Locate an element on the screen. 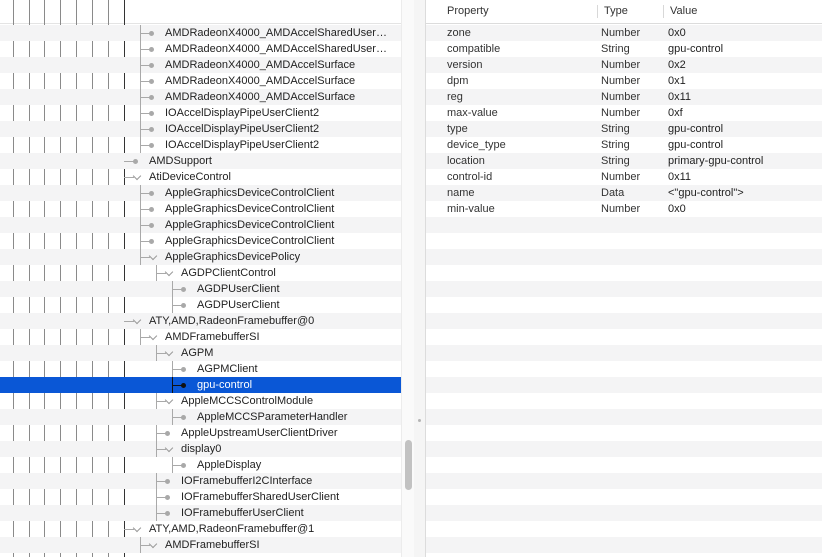 The height and width of the screenshot is (557, 822). tree-row: IOFramebufferSharedUserClient is located at coordinates (200, 497).